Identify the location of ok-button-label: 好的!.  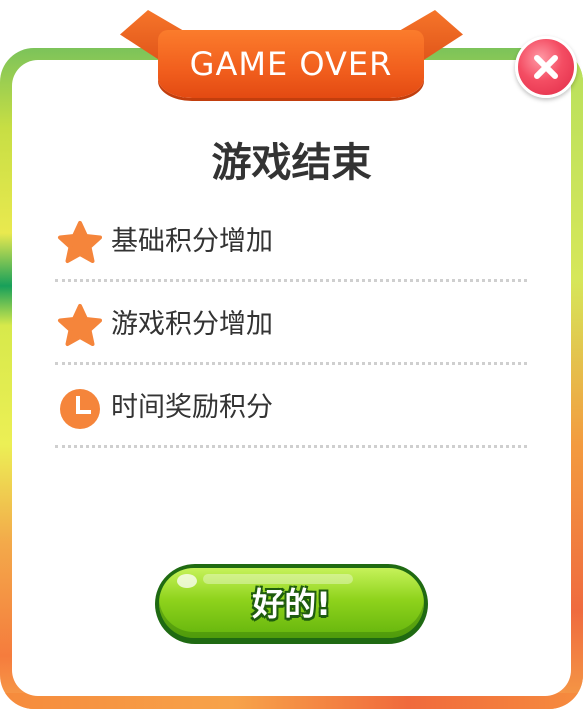
(291, 604).